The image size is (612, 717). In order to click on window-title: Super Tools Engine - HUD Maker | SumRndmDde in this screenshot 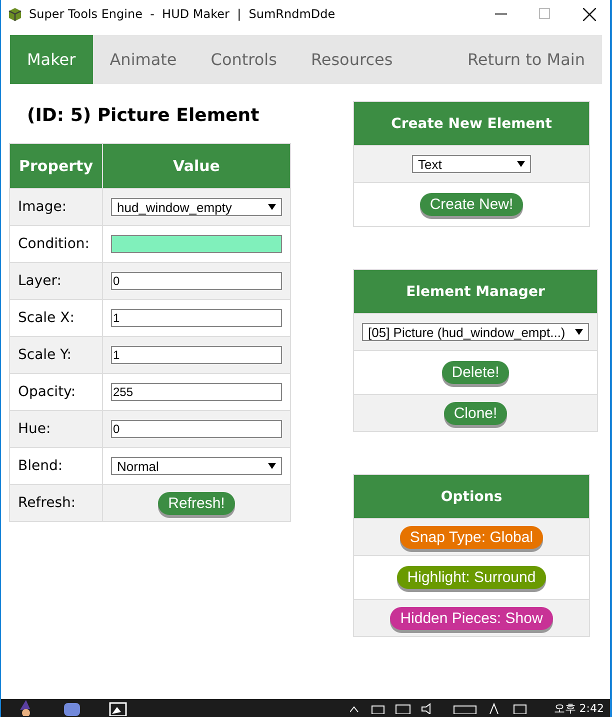, I will do `click(182, 14)`.